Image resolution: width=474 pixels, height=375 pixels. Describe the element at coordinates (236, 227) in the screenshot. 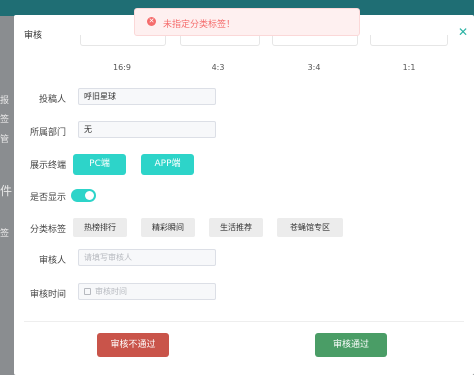

I see `tag-life-recommend: 生活推荐` at that location.